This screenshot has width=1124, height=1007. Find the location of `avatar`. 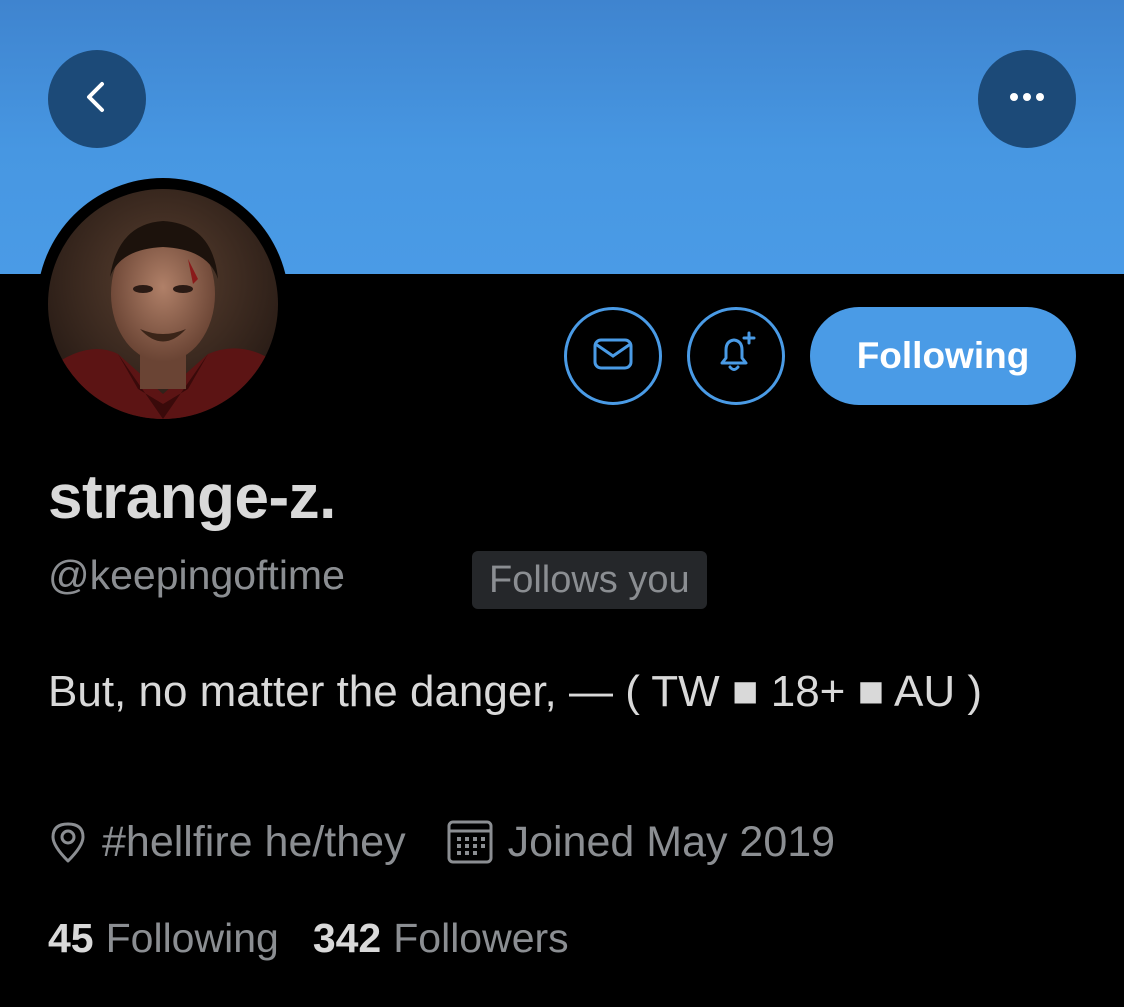

avatar is located at coordinates (163, 304).